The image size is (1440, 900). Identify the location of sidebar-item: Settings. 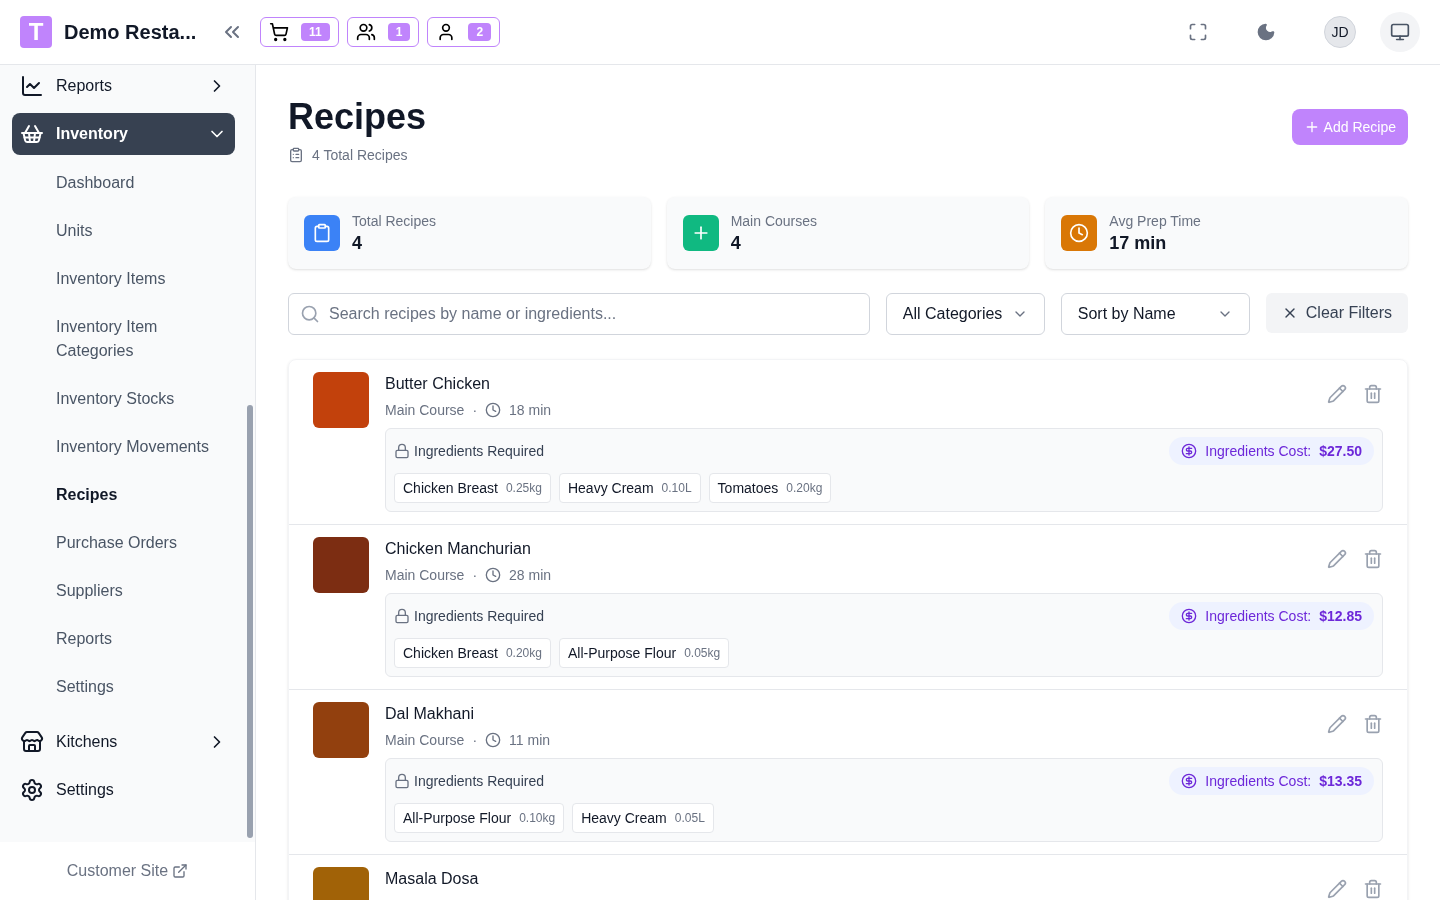
(123, 790).